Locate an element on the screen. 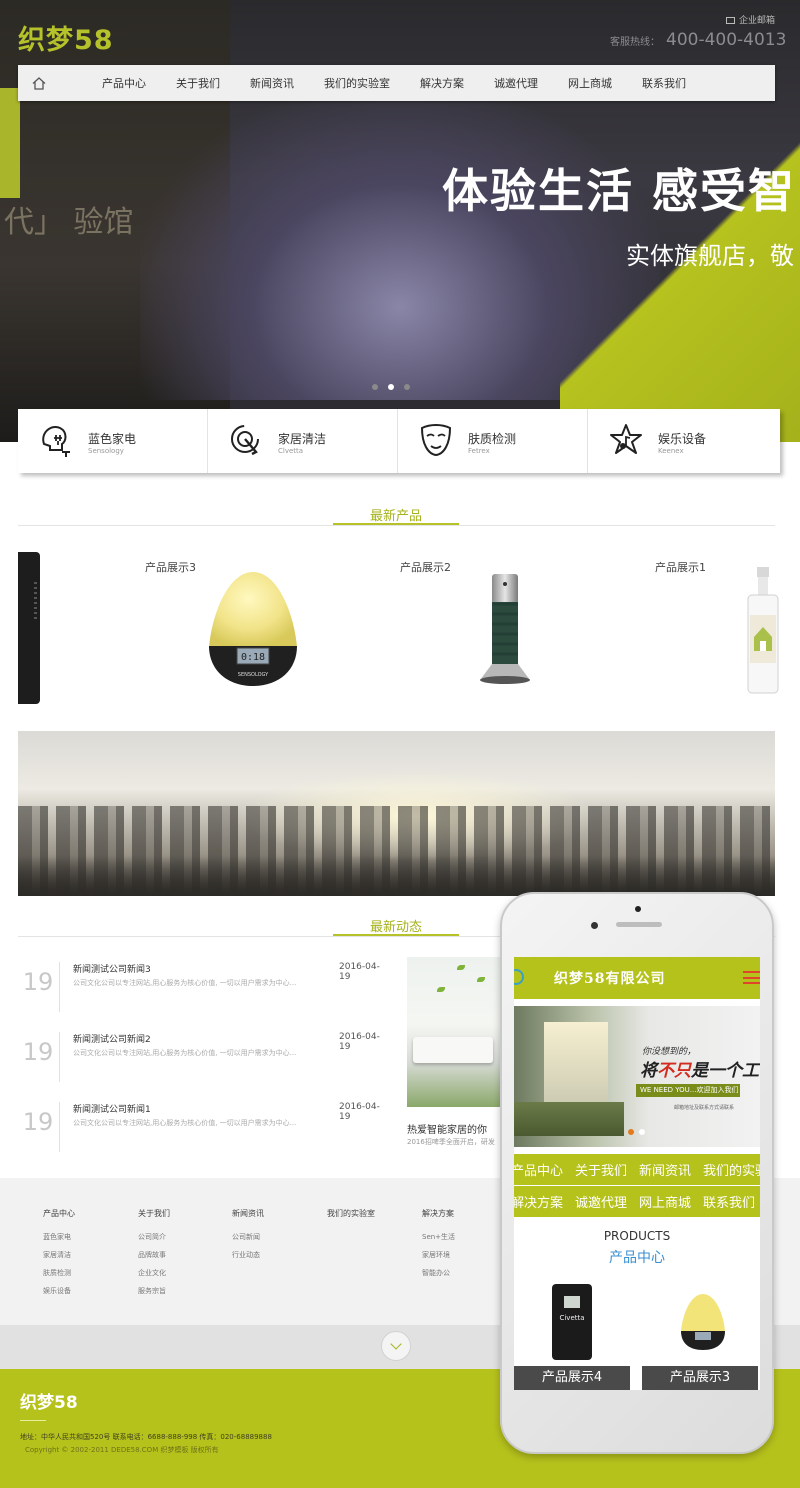 Image resolution: width=800 pixels, height=1488 pixels. footer-column: 我们的实验室 is located at coordinates (351, 1218).